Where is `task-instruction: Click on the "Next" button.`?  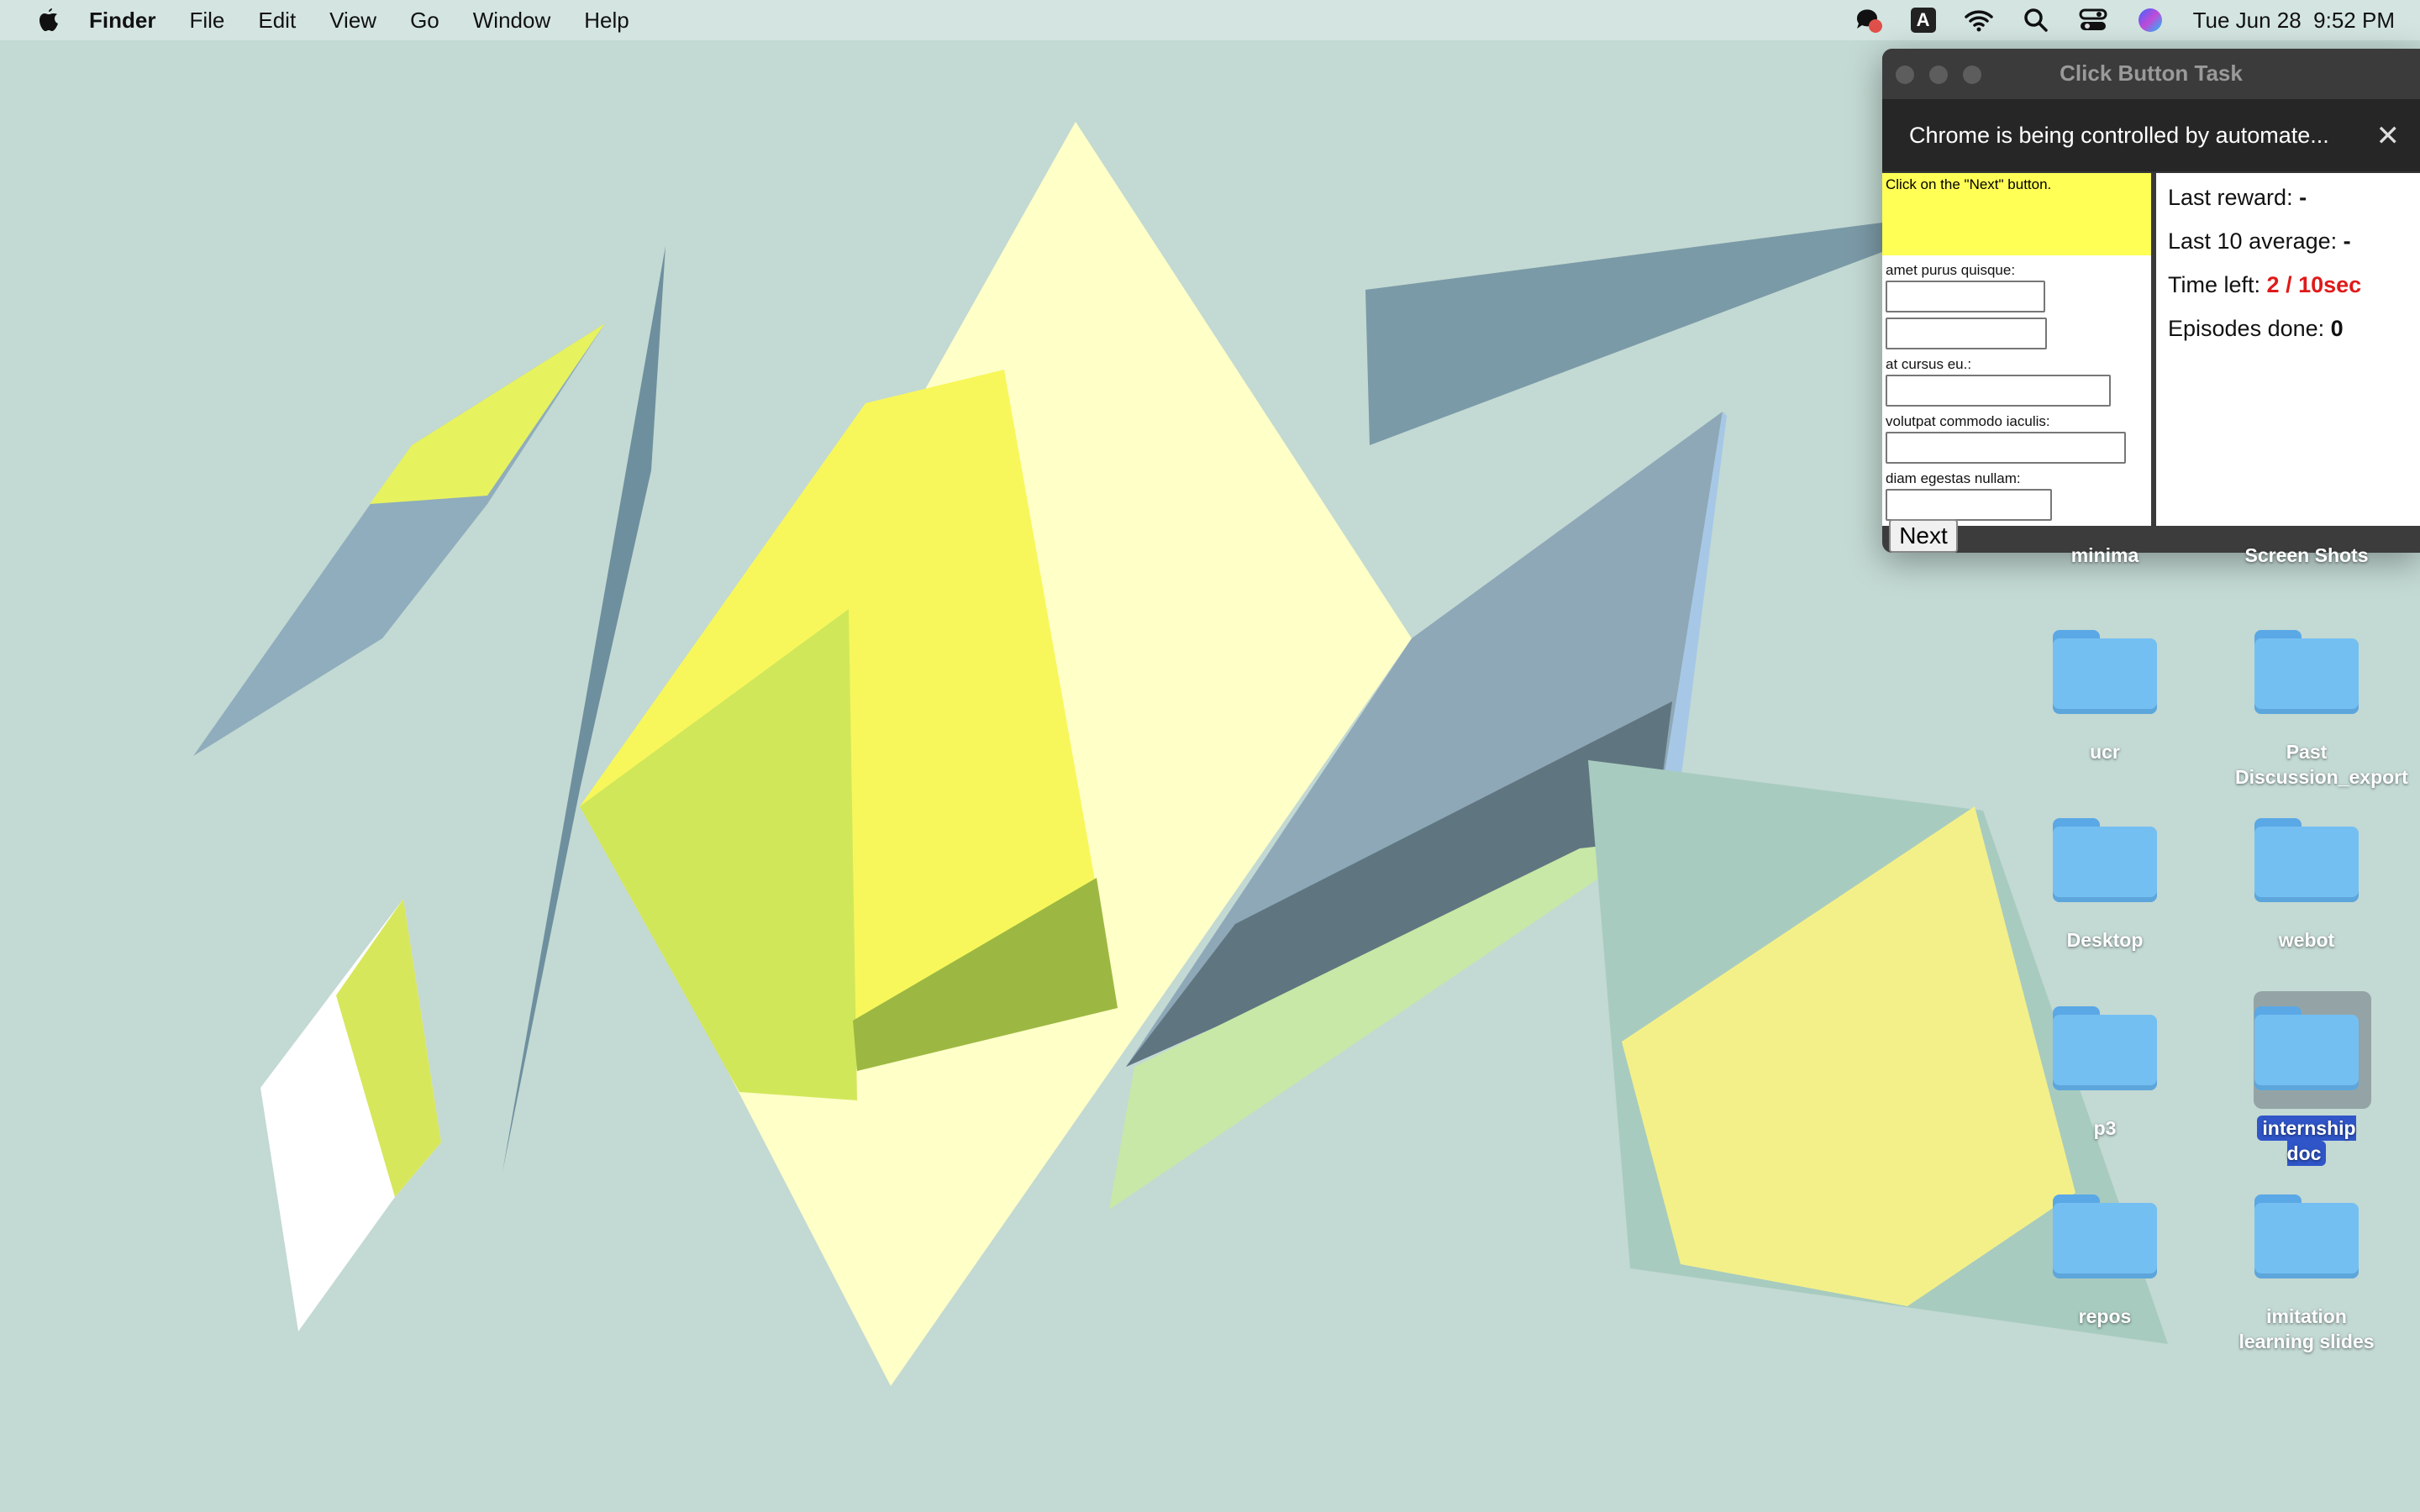 task-instruction: Click on the "Next" button. is located at coordinates (2016, 214).